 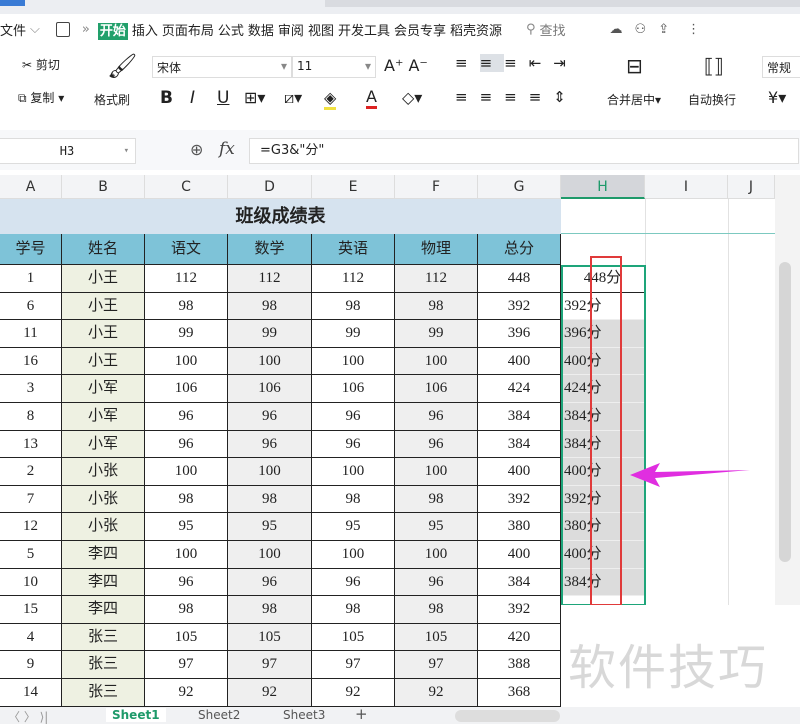 I want to click on menu-tab-9: 稻壳资源, so click(x=476, y=31).